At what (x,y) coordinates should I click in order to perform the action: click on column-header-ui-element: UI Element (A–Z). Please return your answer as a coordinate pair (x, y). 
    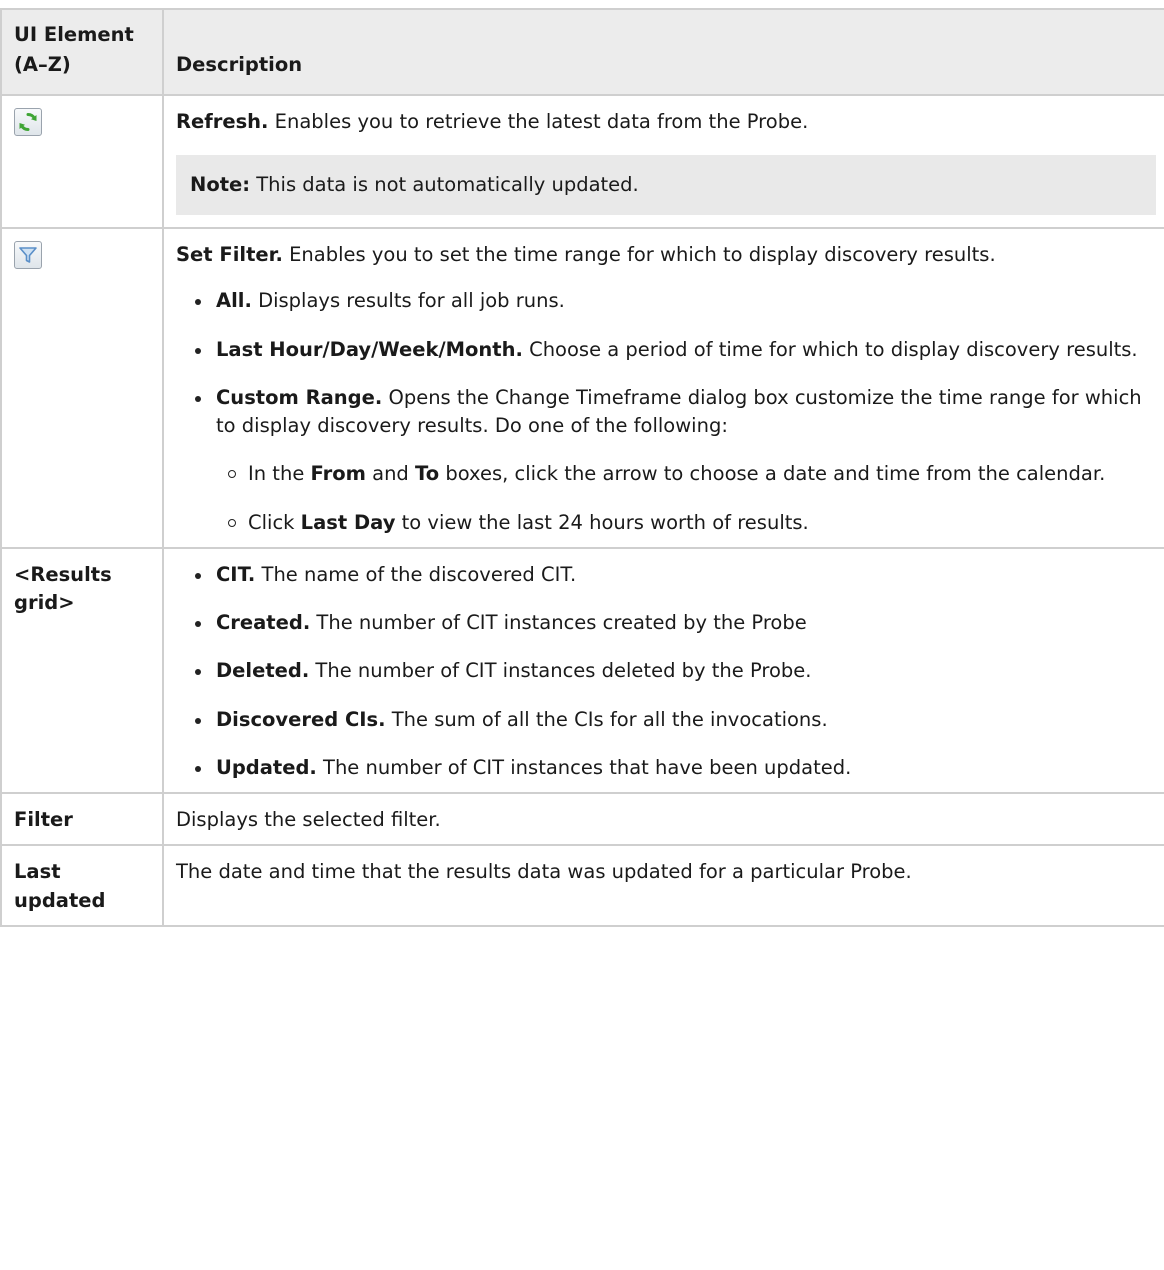
    Looking at the image, I should click on (82, 52).